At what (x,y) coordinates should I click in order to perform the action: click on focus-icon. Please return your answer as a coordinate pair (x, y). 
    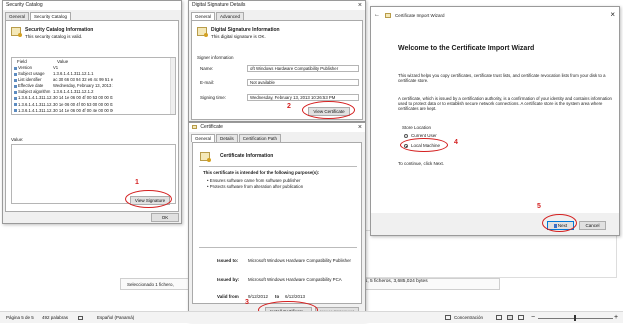
    Looking at the image, I should click on (448, 317).